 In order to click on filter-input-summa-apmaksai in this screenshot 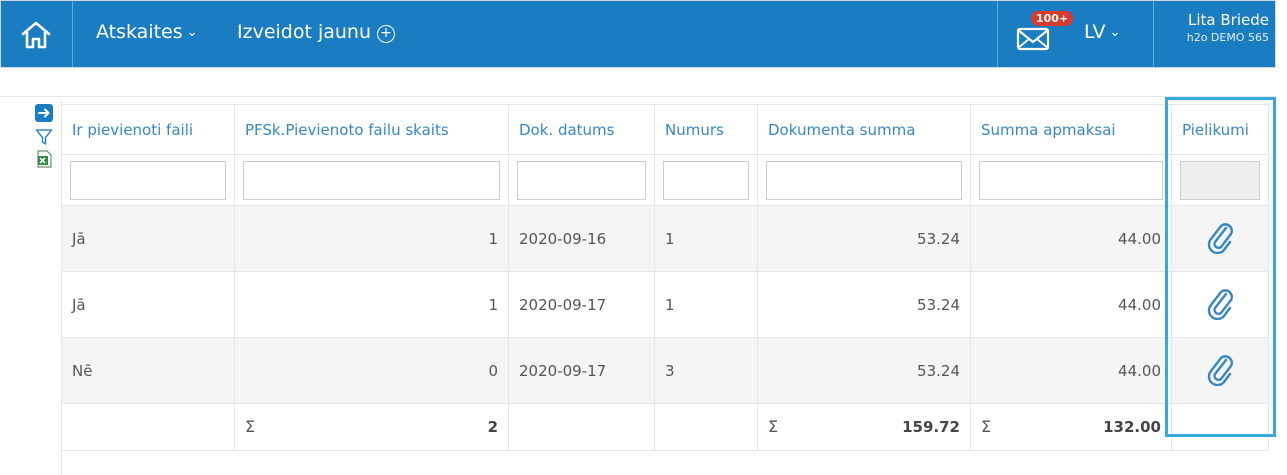, I will do `click(1071, 180)`.